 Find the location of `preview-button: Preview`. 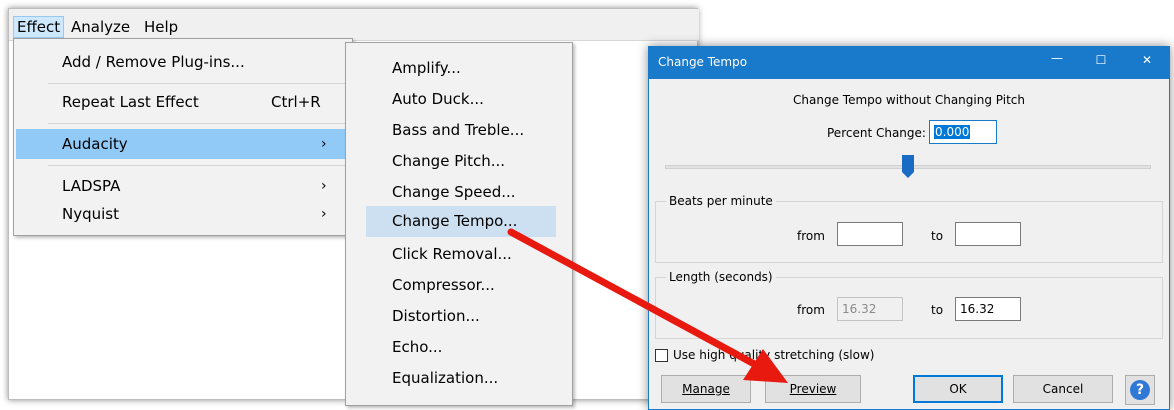

preview-button: Preview is located at coordinates (813, 389).